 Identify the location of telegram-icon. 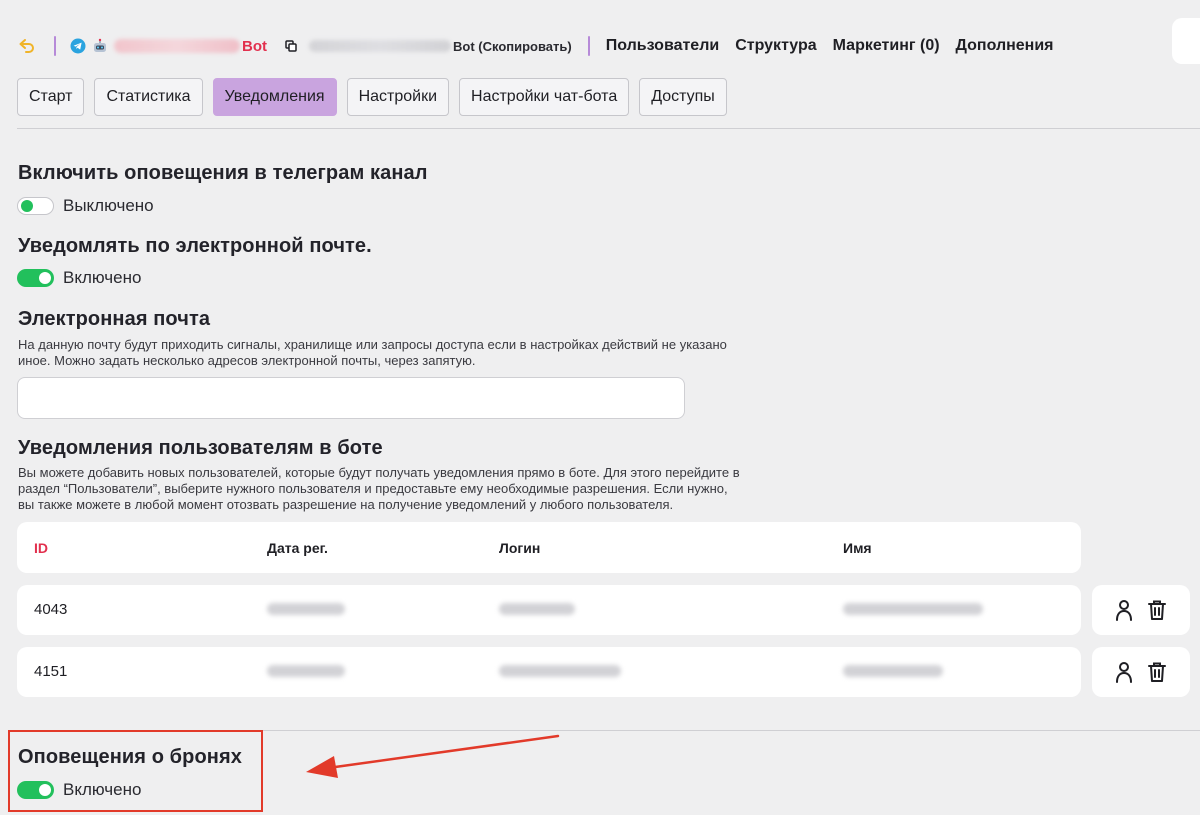
(78, 46).